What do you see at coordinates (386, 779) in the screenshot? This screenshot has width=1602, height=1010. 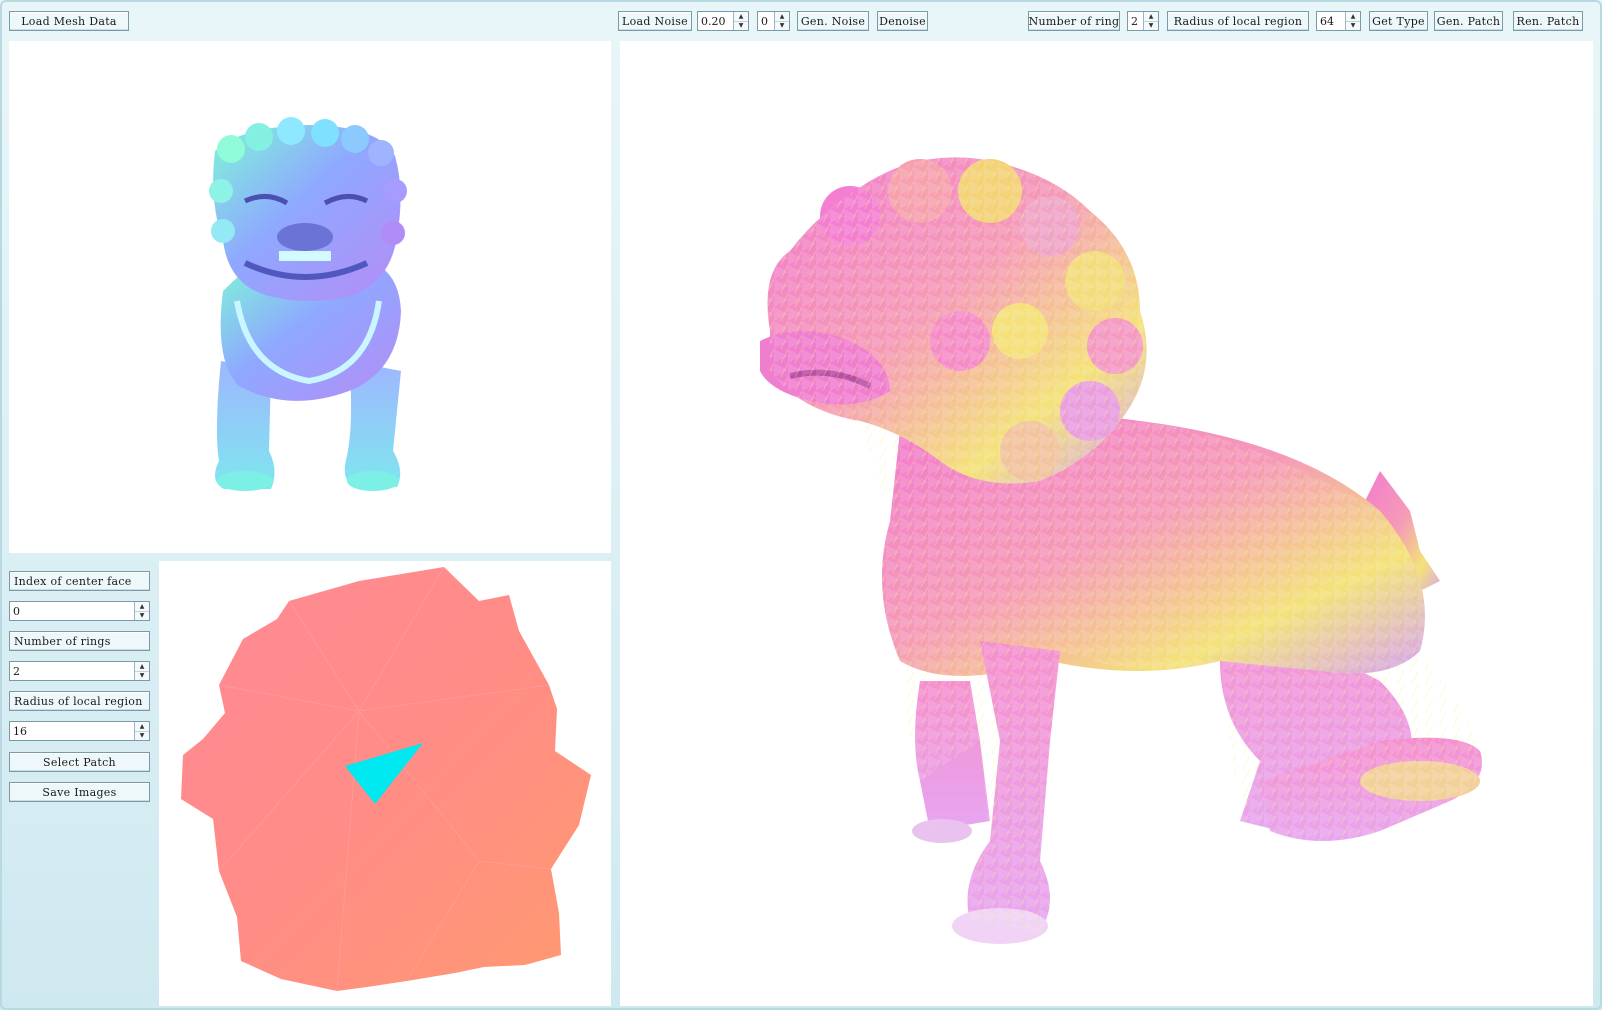 I see `mesh-patch-icon` at bounding box center [386, 779].